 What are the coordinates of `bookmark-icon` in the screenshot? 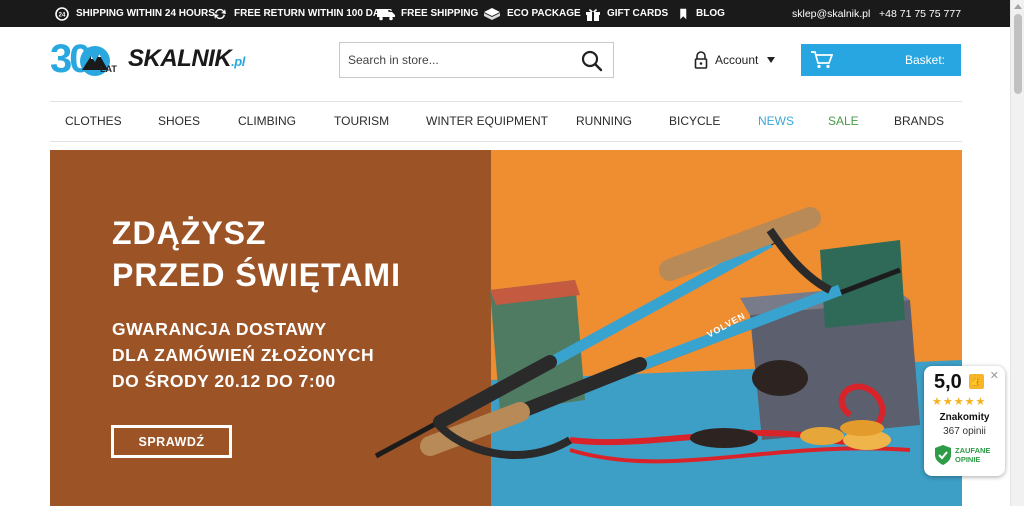 It's located at (683, 13).